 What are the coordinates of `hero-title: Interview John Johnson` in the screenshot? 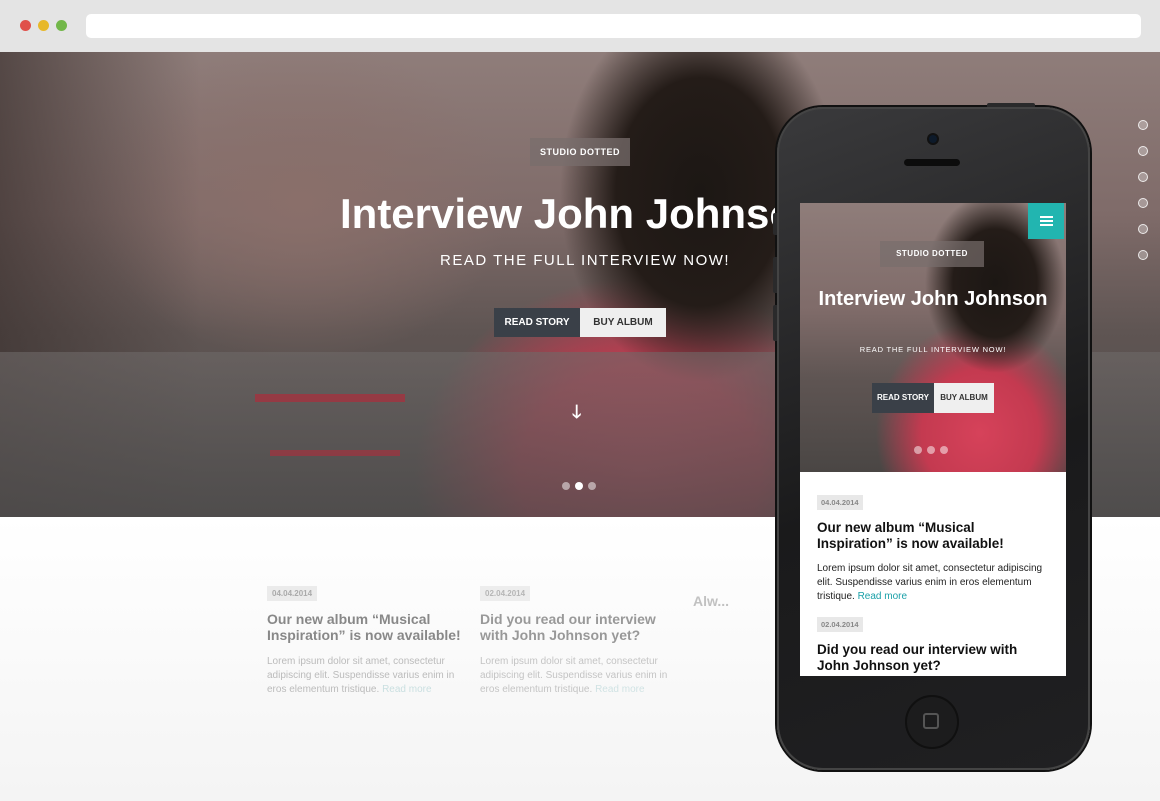 It's located at (580, 213).